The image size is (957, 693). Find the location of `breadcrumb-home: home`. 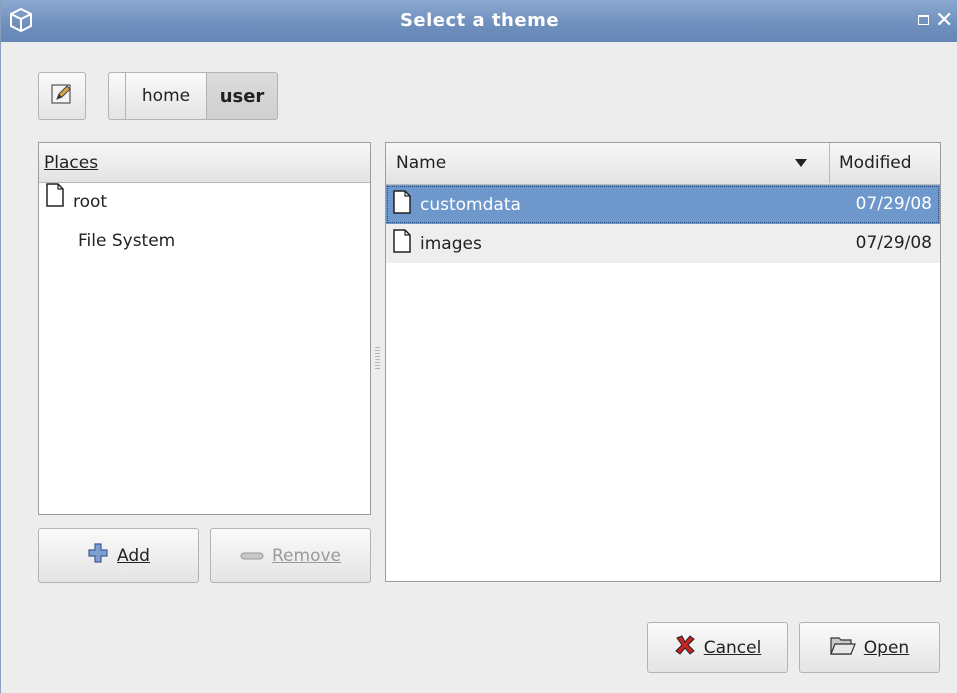

breadcrumb-home: home is located at coordinates (166, 96).